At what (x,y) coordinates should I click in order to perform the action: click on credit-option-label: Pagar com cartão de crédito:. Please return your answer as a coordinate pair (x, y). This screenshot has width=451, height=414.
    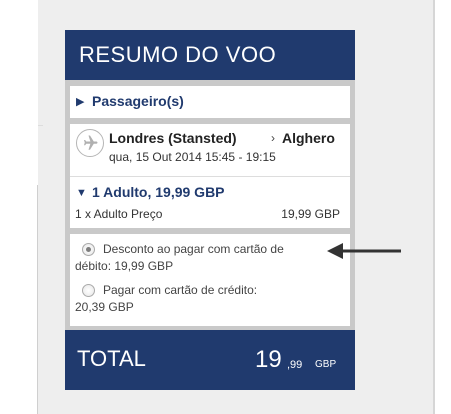
    Looking at the image, I should click on (180, 290).